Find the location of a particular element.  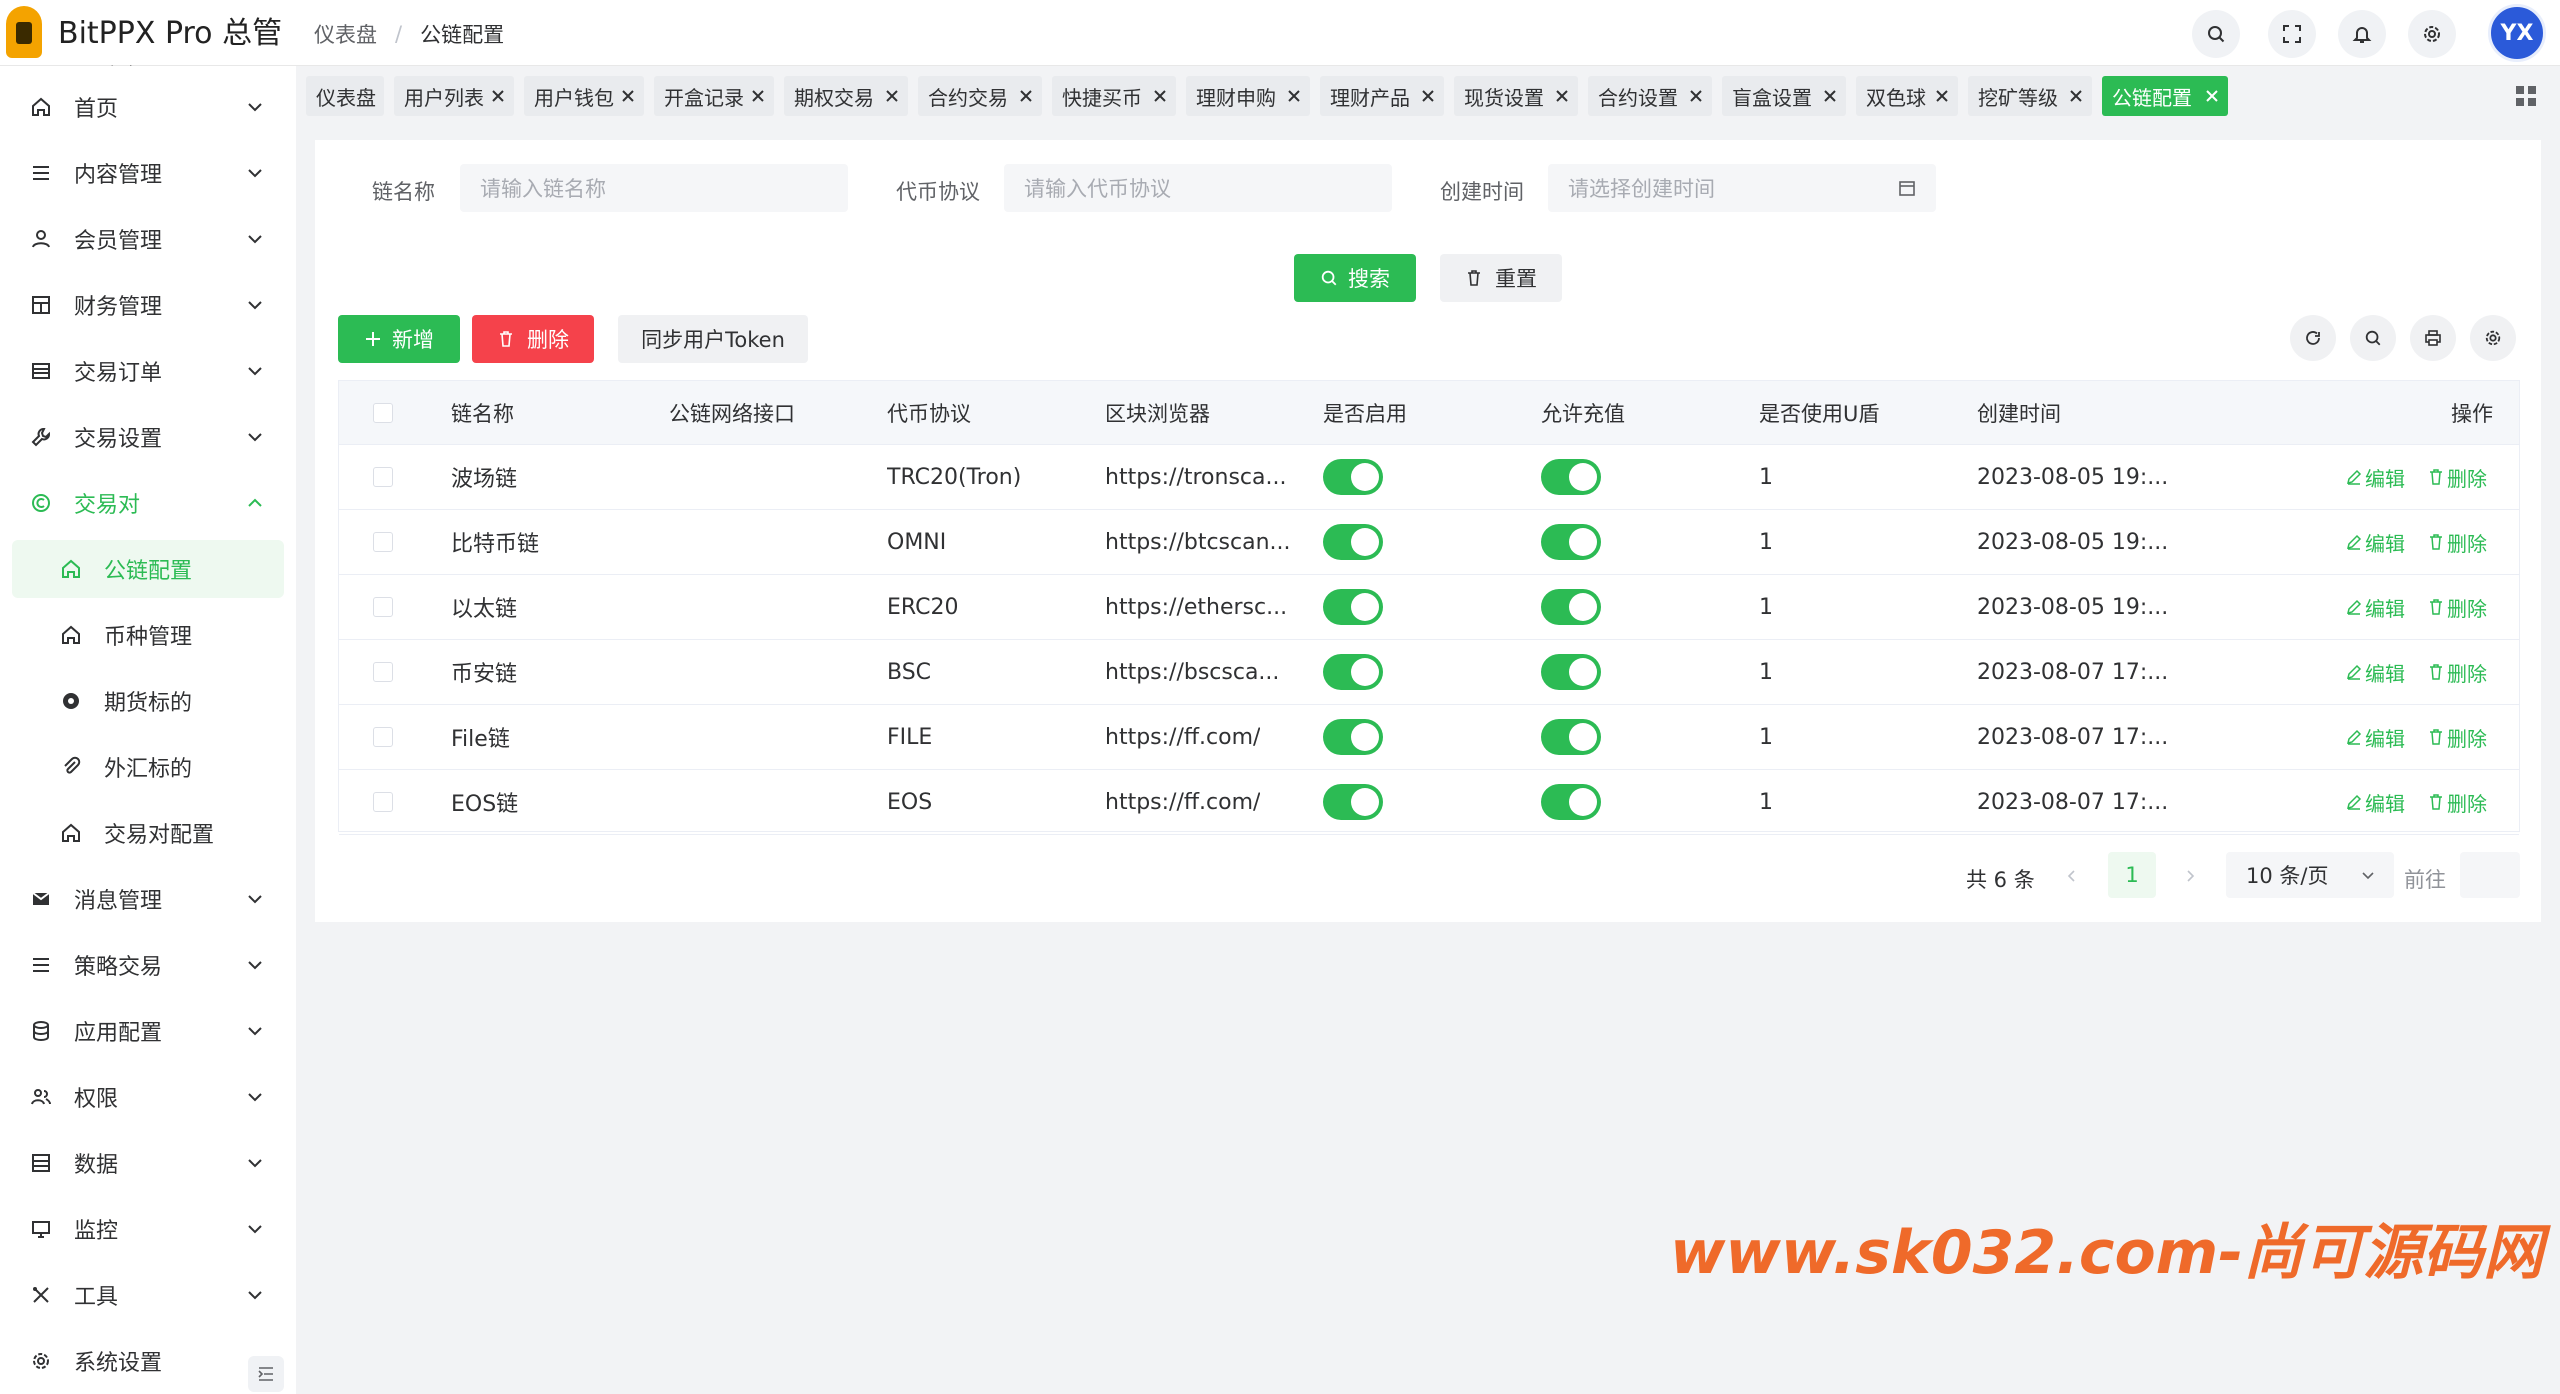

breadcrumb-home: 仪表盘 is located at coordinates (345, 34).